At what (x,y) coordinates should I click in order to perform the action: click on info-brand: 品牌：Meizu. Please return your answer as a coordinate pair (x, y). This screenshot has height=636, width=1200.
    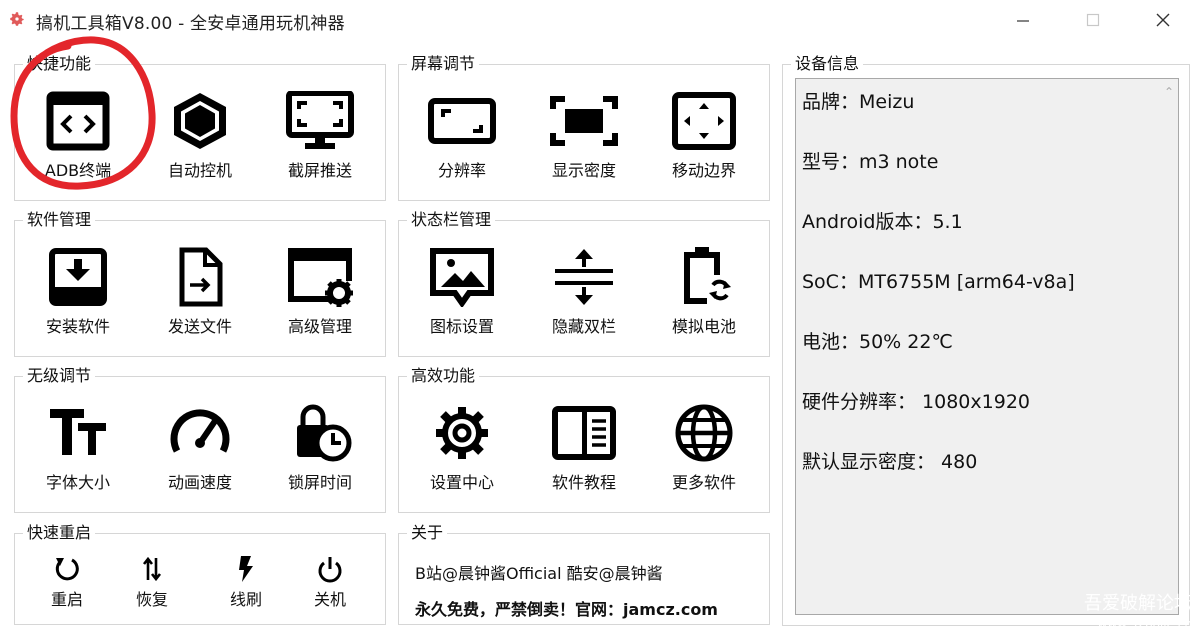
    Looking at the image, I should click on (858, 102).